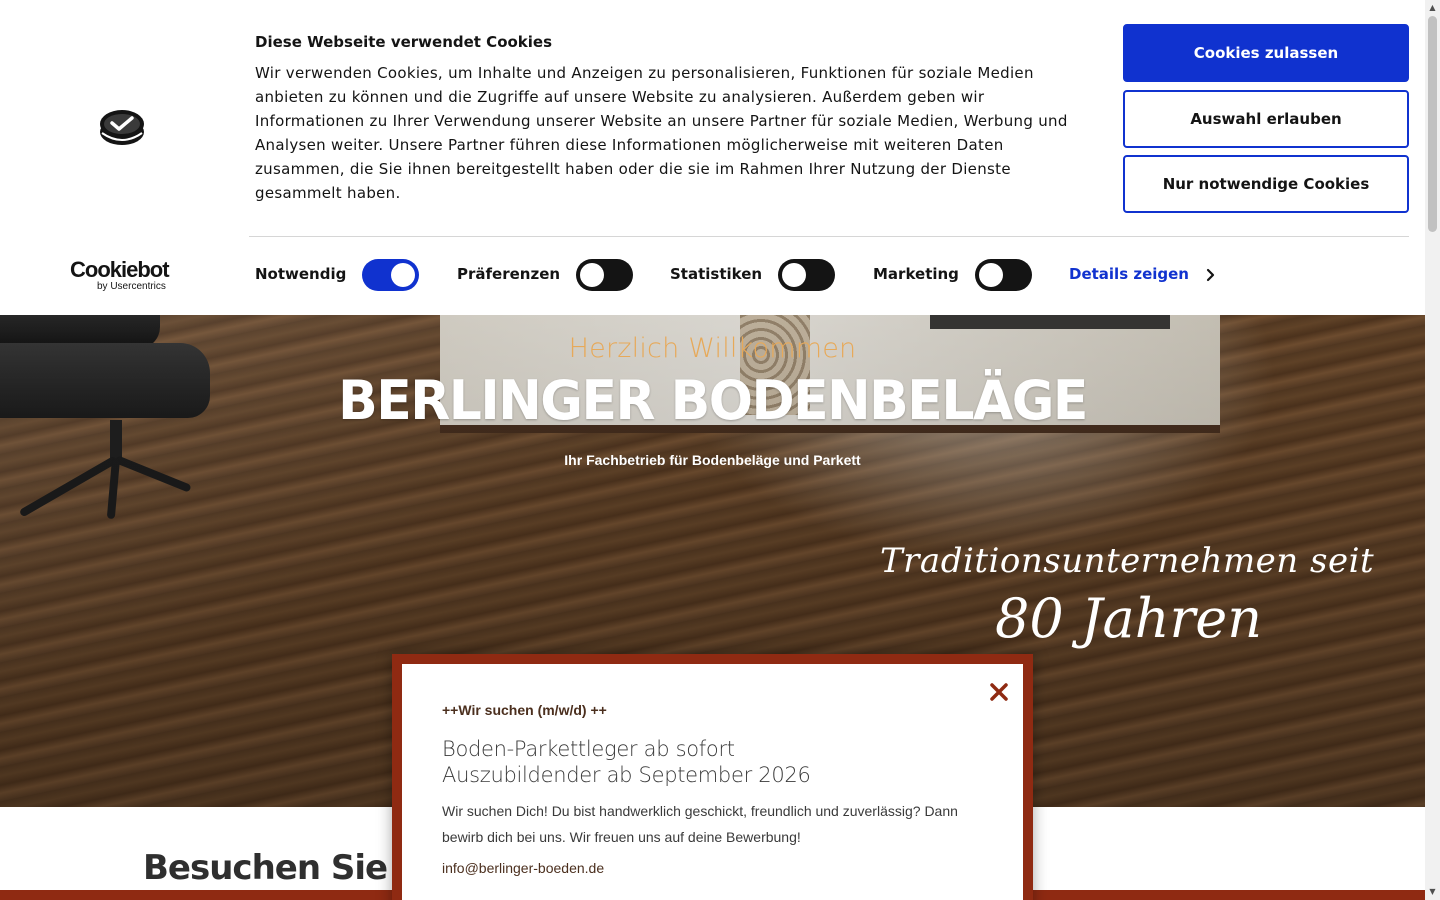 Image resolution: width=1440 pixels, height=900 pixels. Describe the element at coordinates (524, 710) in the screenshot. I see `popup-kicker: ++Wir suchen (m/w/d) ++` at that location.